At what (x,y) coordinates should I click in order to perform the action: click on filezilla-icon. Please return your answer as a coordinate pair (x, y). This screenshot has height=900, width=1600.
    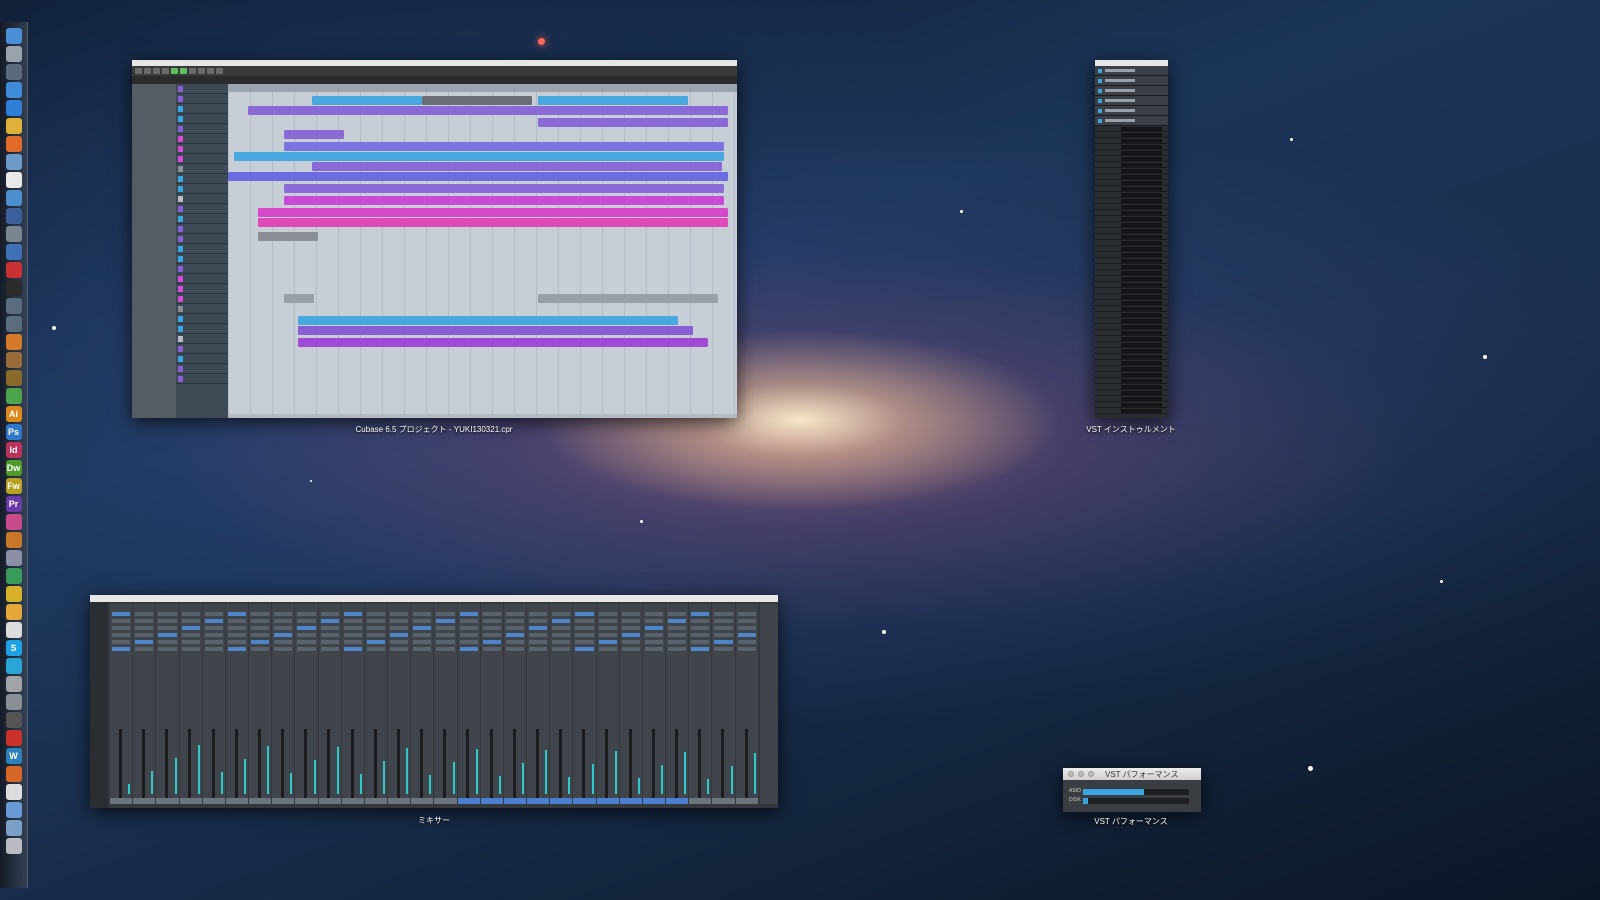
    Looking at the image, I should click on (13, 270).